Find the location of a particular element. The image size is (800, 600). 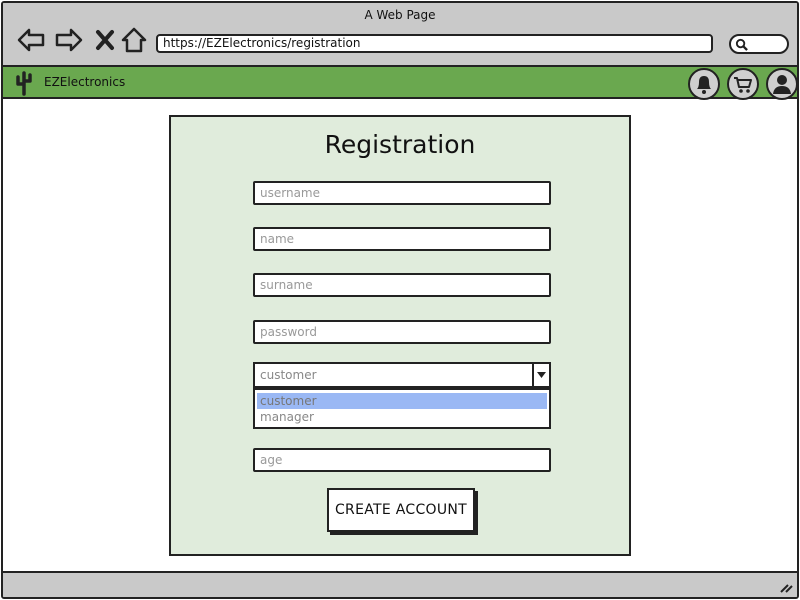

forward-arrow-icon is located at coordinates (69, 40).